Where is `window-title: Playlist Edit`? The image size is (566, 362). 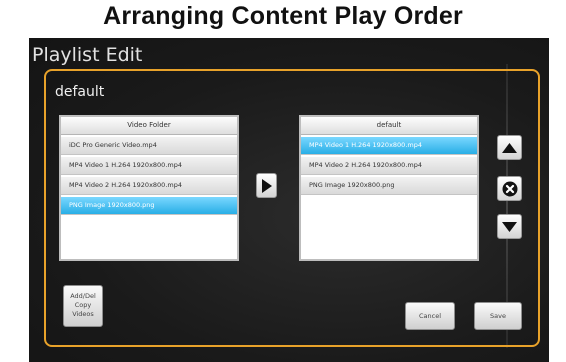 window-title: Playlist Edit is located at coordinates (87, 55).